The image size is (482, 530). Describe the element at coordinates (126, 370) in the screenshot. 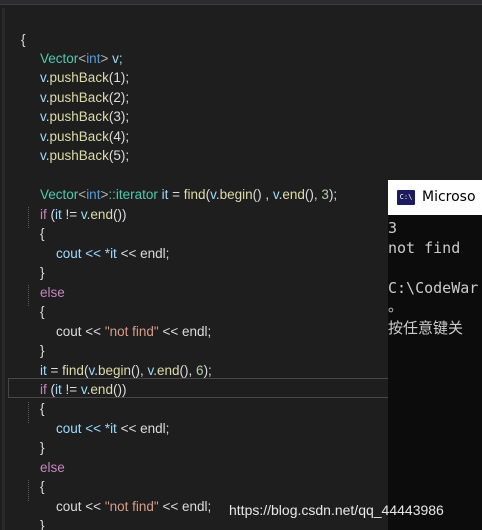

I see `code-line: it = find(v.begin(), v.end(), 6);` at that location.